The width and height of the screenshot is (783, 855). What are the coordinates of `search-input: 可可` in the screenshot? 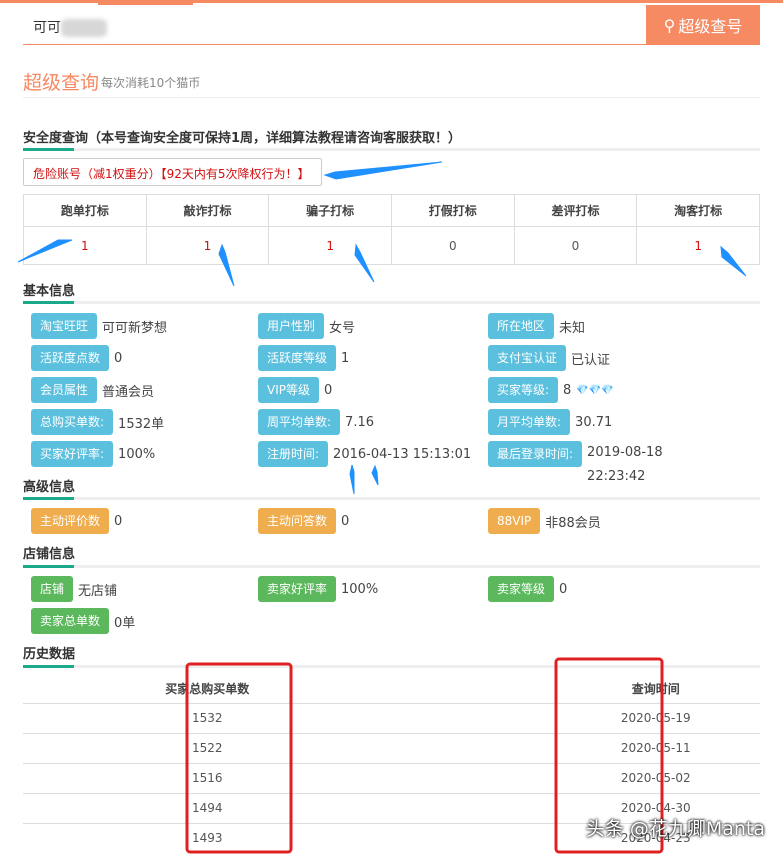 It's located at (334, 25).